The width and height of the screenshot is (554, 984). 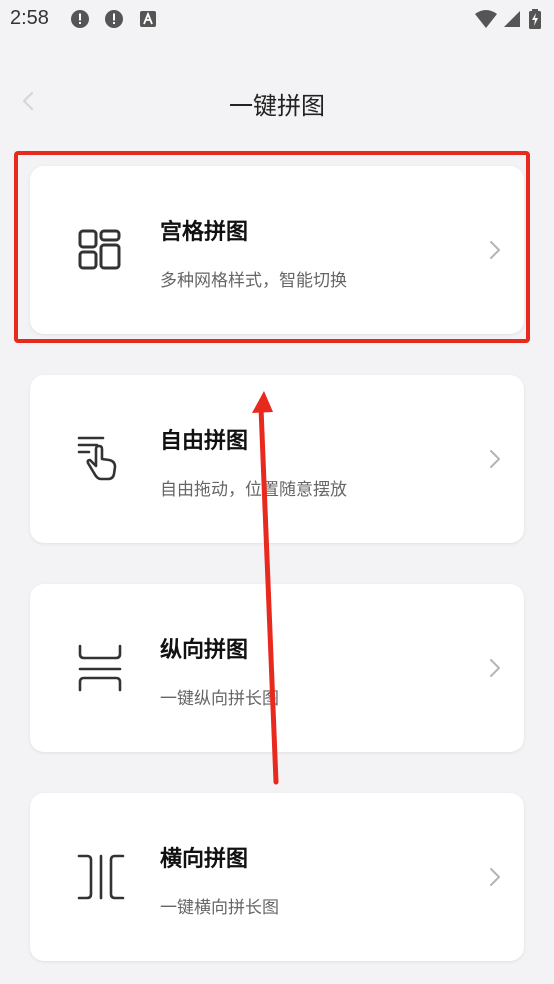 I want to click on card-title: 自由拼图, so click(x=204, y=441).